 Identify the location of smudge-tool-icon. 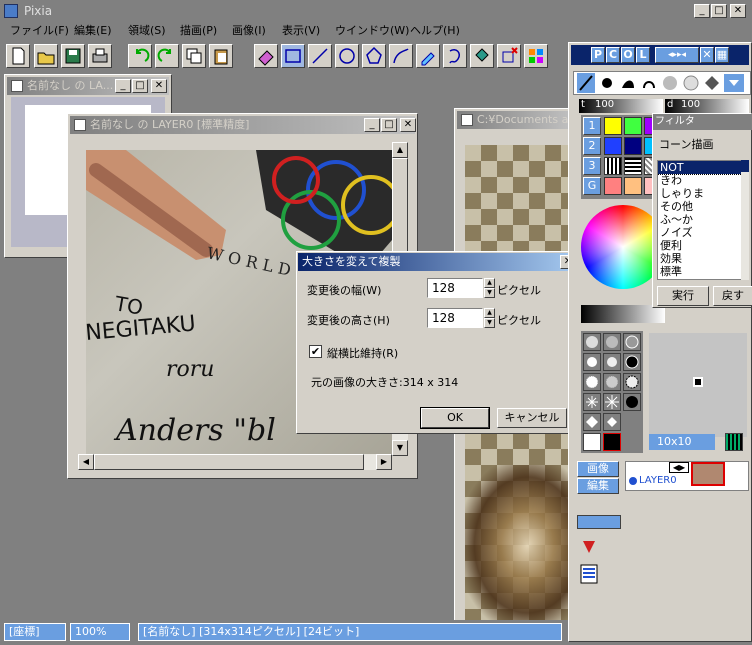
(649, 83).